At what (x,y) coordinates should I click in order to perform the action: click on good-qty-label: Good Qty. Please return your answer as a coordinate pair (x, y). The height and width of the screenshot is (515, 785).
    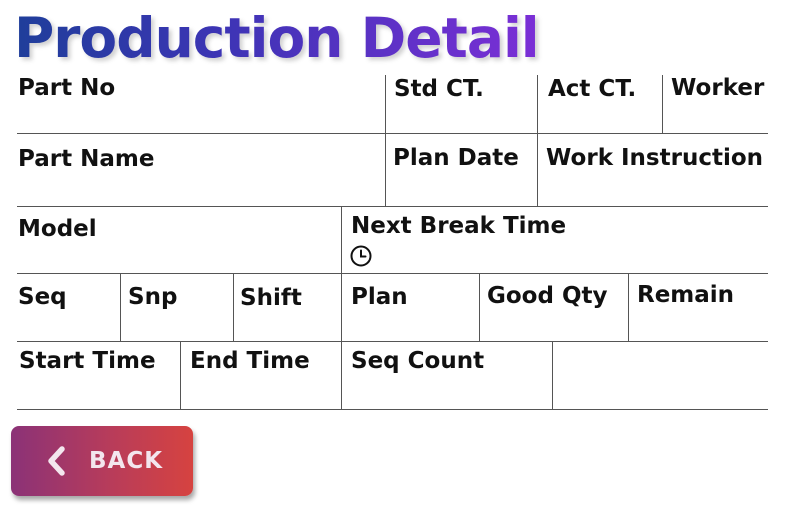
    Looking at the image, I should click on (547, 296).